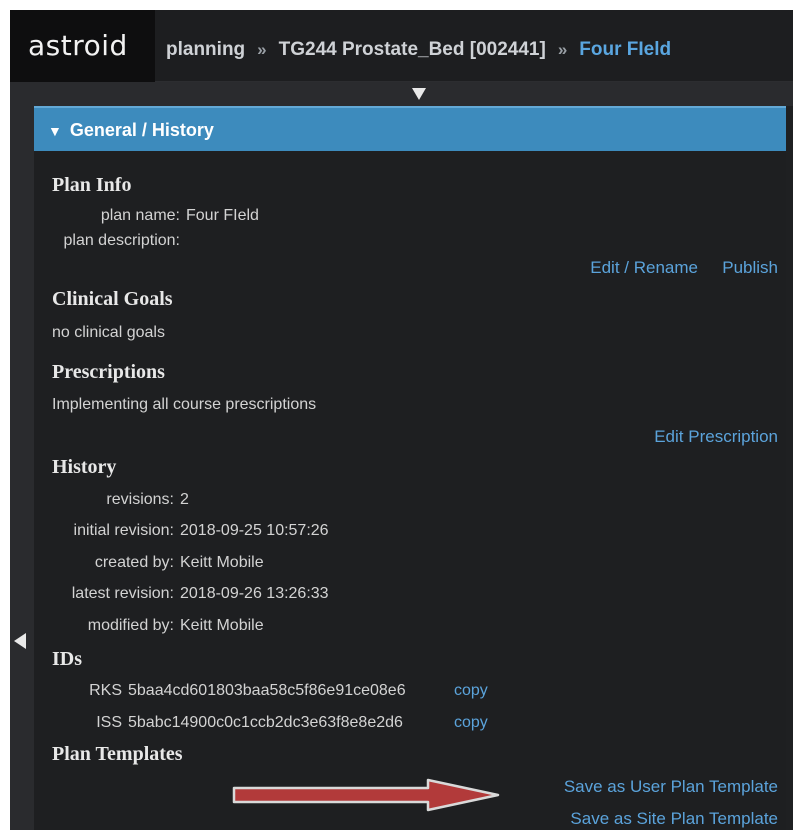 Image resolution: width=793 pixels, height=830 pixels. What do you see at coordinates (471, 723) in the screenshot?
I see `copy-iss-link: copy` at bounding box center [471, 723].